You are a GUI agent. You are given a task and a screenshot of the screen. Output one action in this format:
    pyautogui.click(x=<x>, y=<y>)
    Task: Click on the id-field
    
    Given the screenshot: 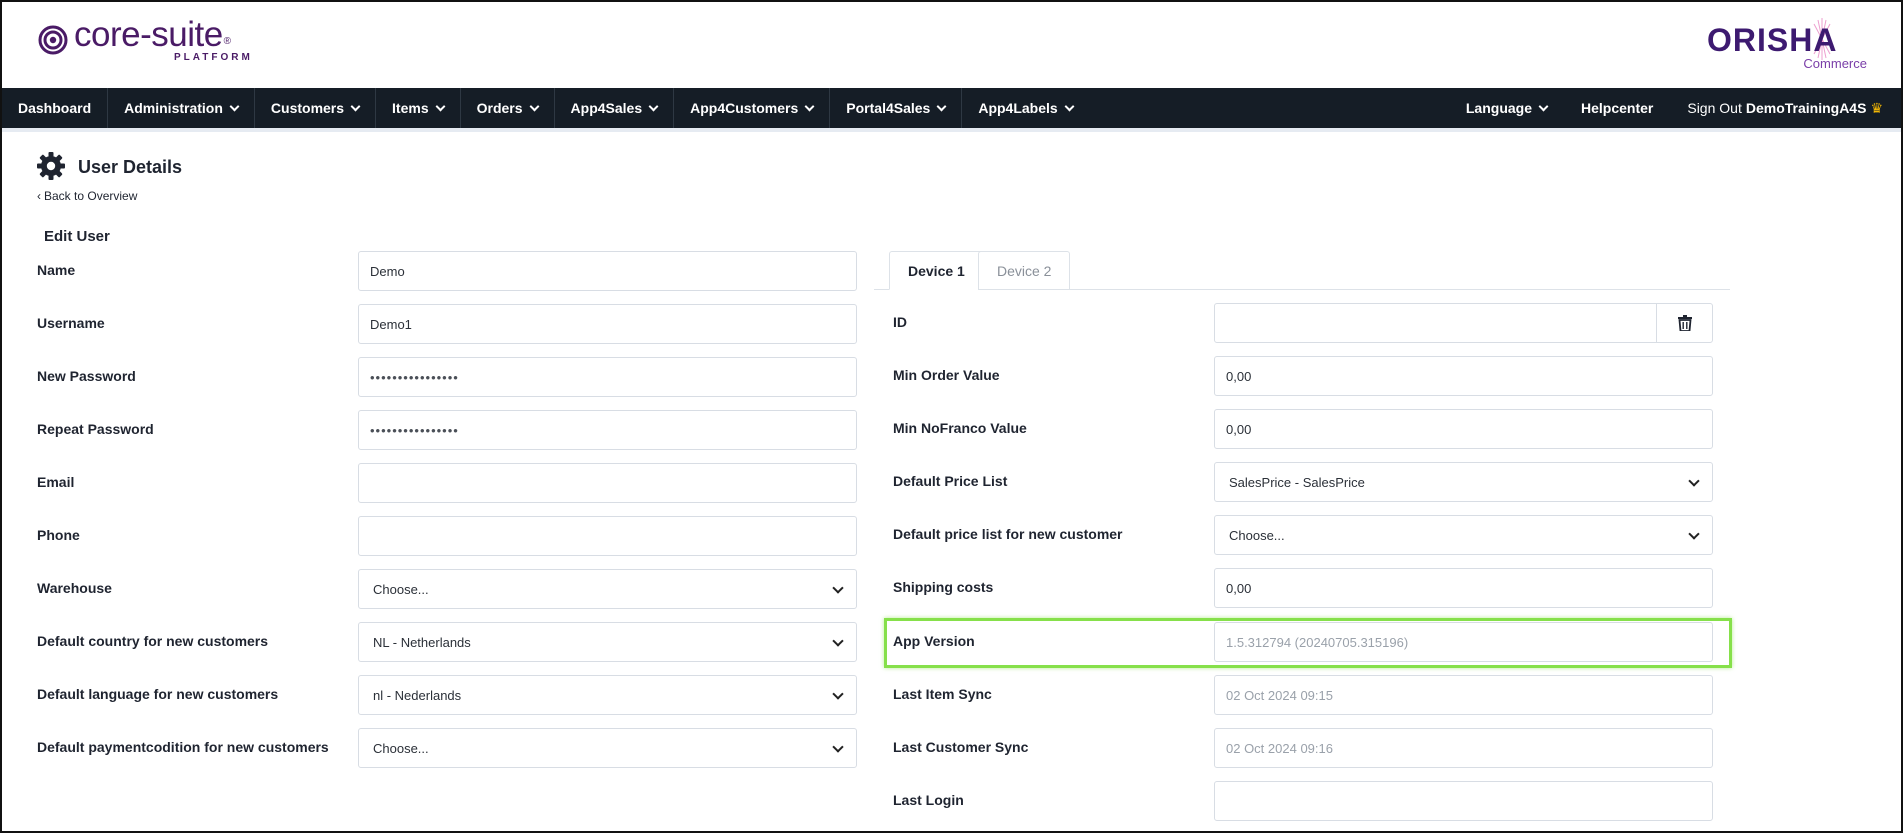 What is the action you would take?
    pyautogui.click(x=1435, y=323)
    